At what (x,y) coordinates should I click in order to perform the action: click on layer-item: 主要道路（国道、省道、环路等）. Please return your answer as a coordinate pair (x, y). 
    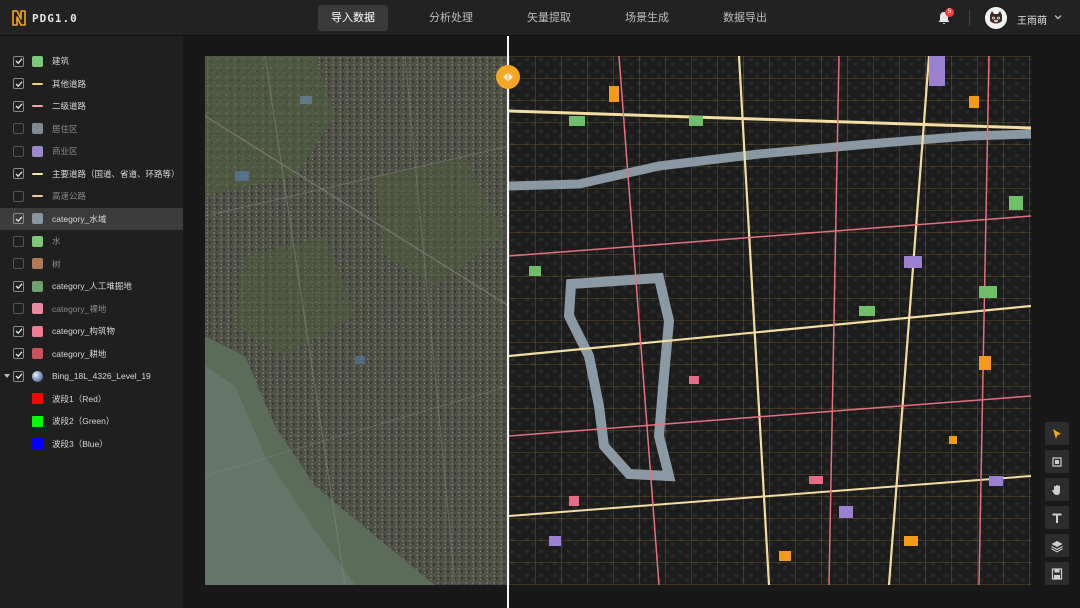
    Looking at the image, I should click on (91, 174).